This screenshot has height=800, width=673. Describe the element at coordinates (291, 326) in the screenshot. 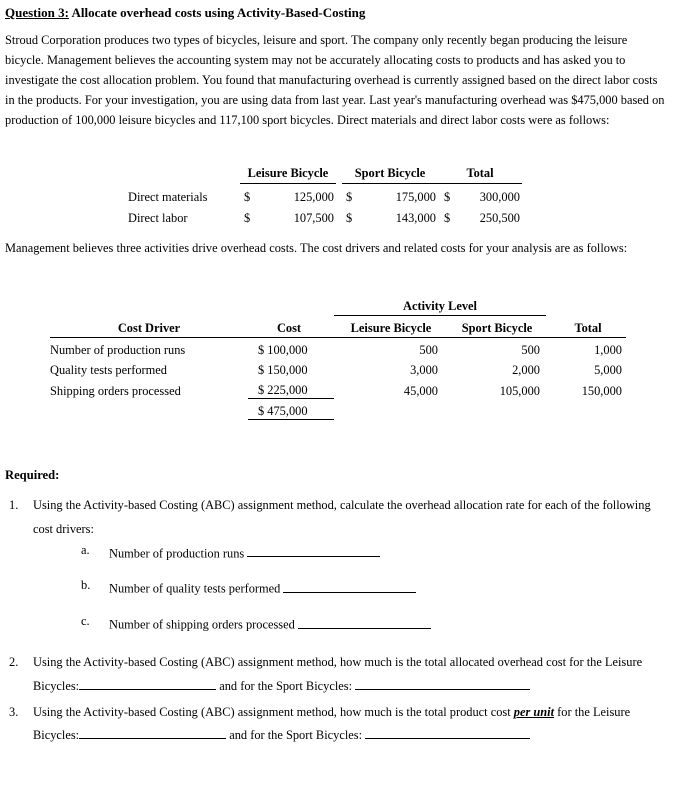

I see `header-cost: Cost` at that location.